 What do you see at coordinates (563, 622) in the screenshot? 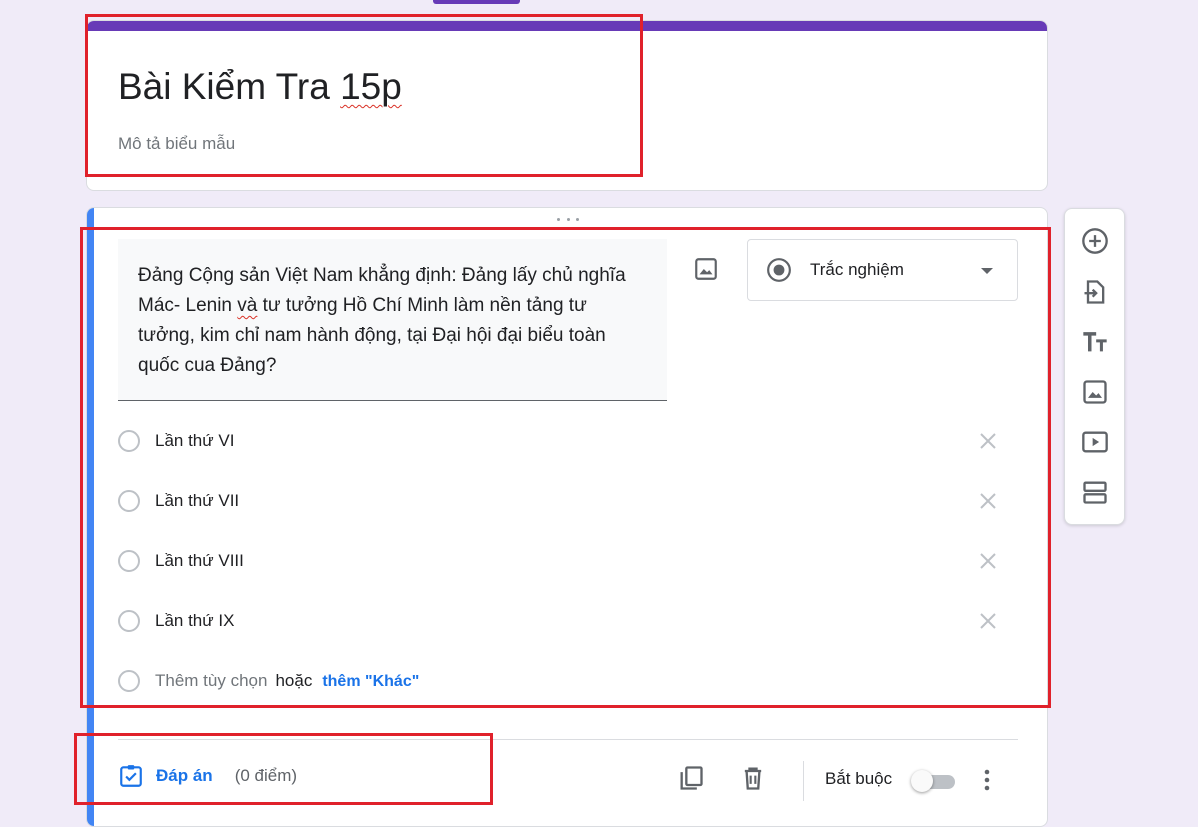
I see `option-row: Lần thứ IX` at bounding box center [563, 622].